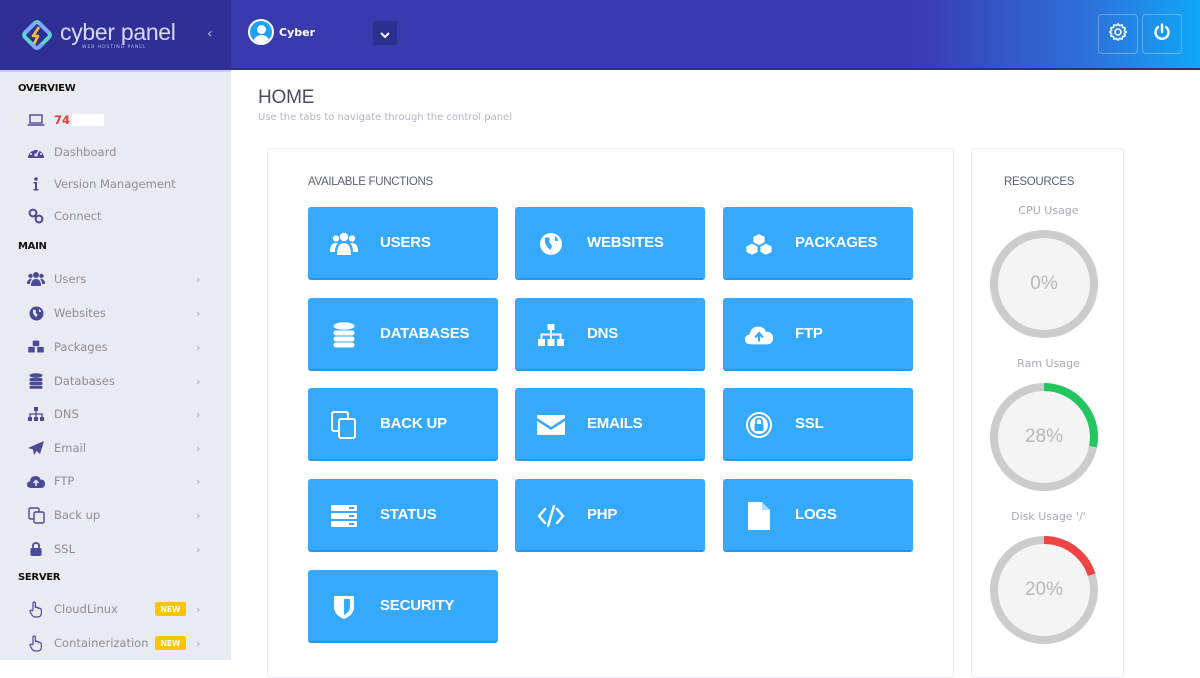 The width and height of the screenshot is (1200, 678). I want to click on paper-plane-icon, so click(36, 448).